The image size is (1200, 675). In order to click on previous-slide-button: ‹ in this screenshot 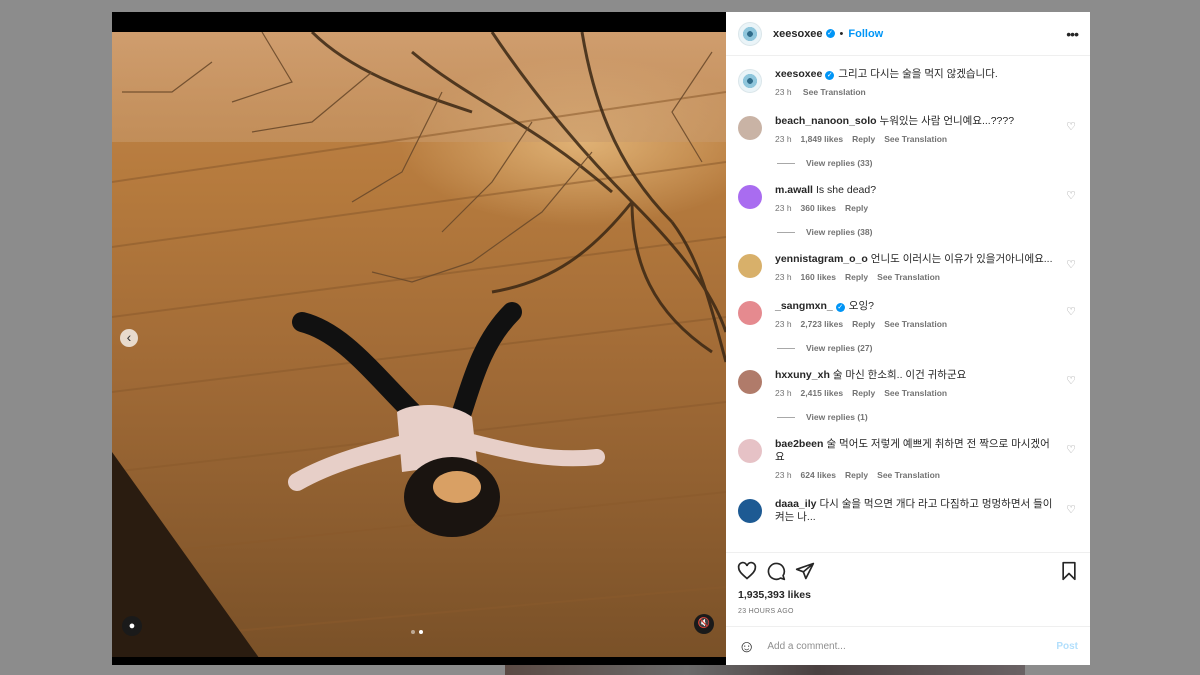, I will do `click(129, 338)`.